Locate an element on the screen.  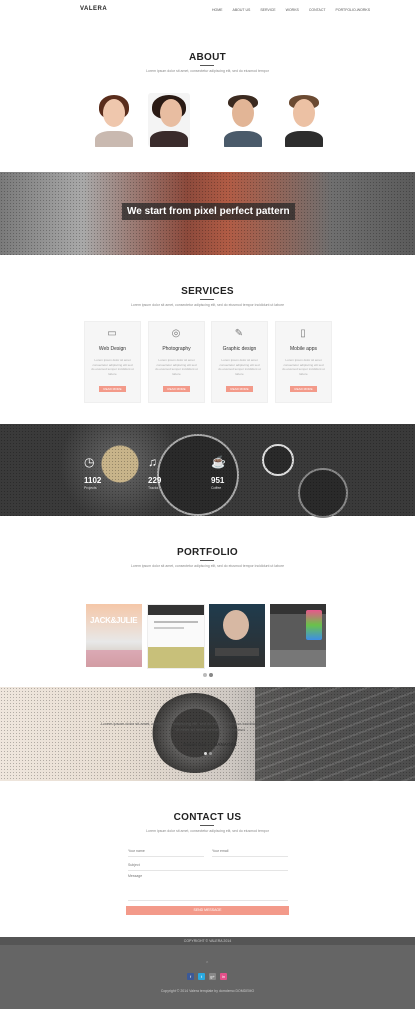
footer-top-bar: COPYRIGHT © VALERA 2014 is located at coordinates (207, 941).